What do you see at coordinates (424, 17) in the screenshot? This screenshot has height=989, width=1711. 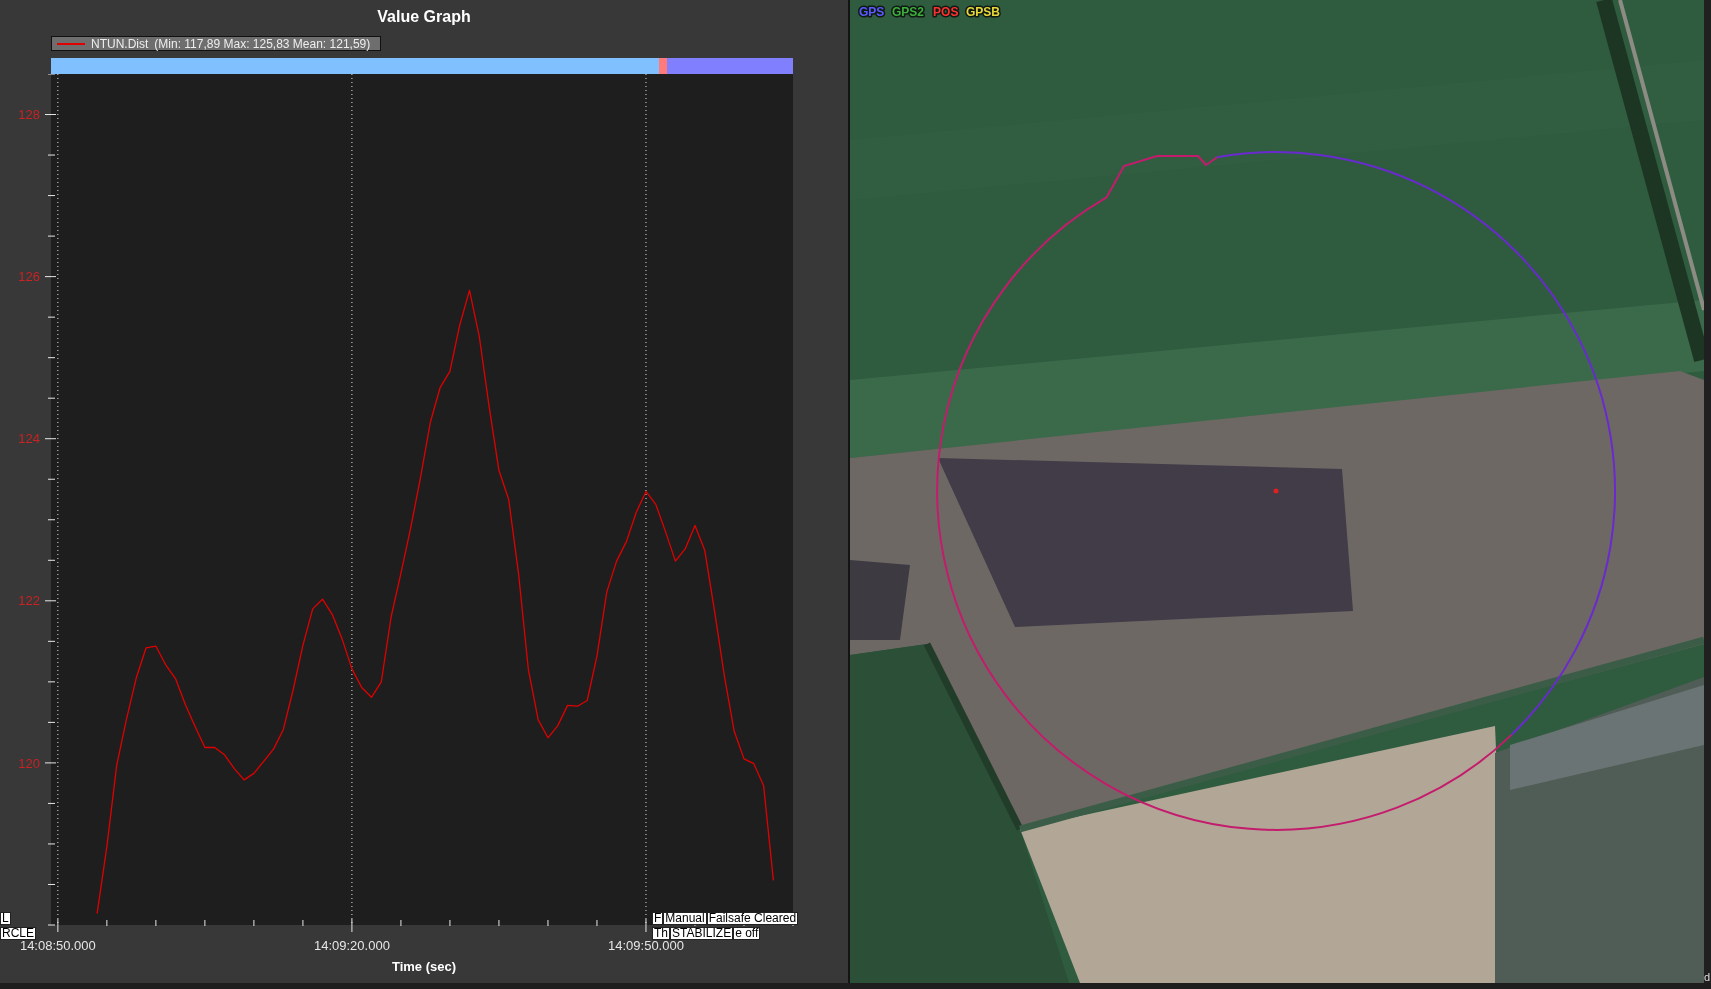 I see `graph-title: Value Graph` at bounding box center [424, 17].